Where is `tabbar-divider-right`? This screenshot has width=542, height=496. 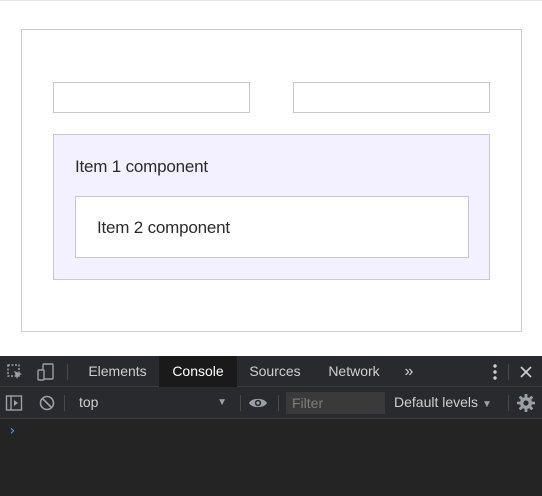
tabbar-divider-right is located at coordinates (508, 372).